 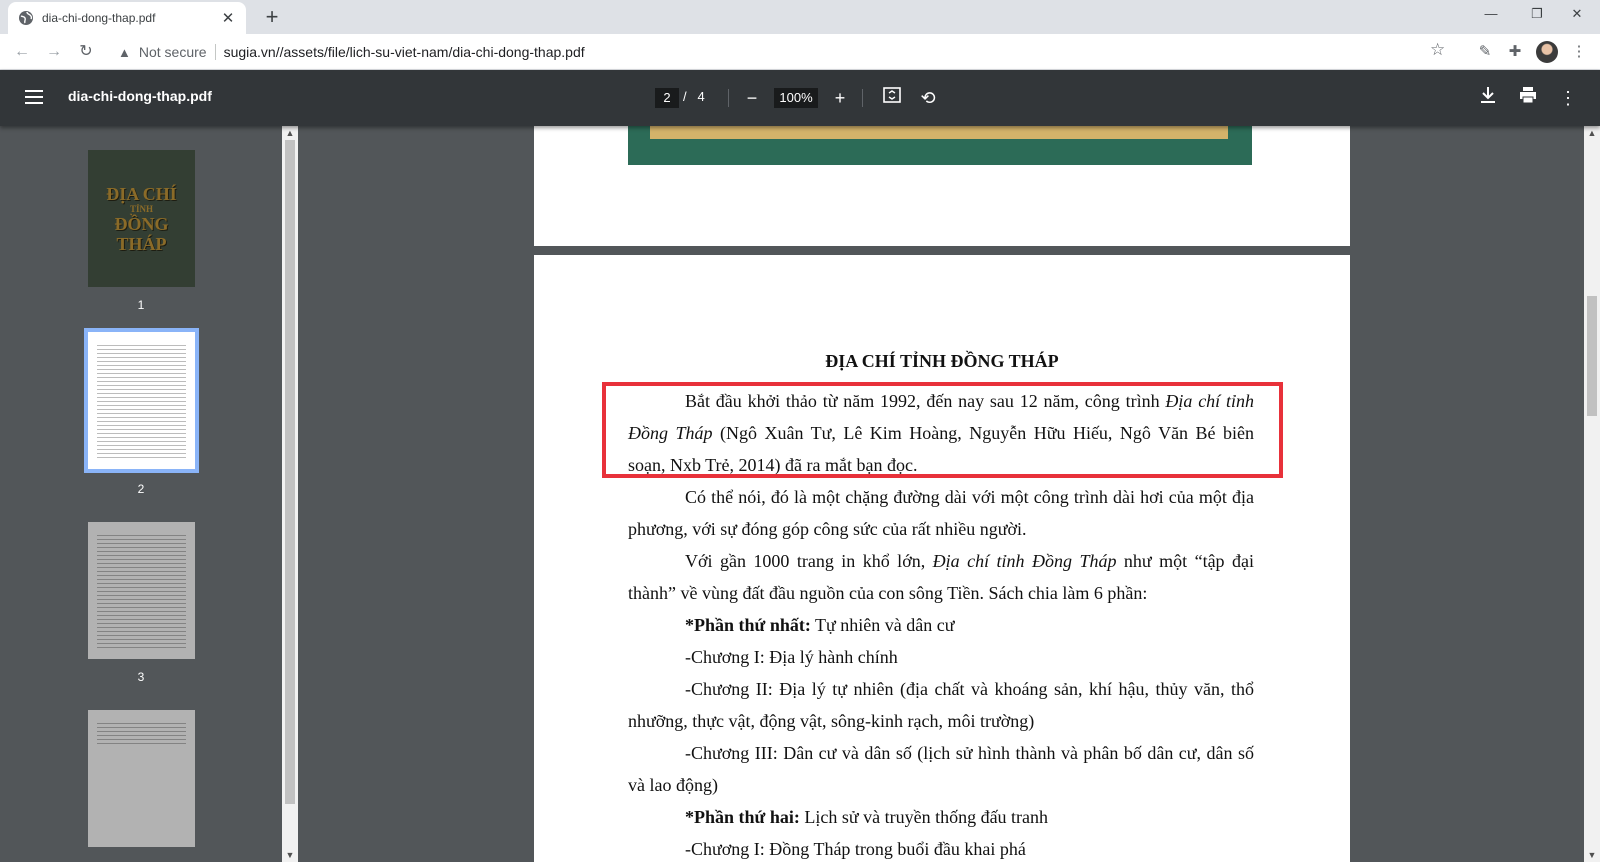 What do you see at coordinates (141, 489) in the screenshot?
I see `thumbnail-number: 2` at bounding box center [141, 489].